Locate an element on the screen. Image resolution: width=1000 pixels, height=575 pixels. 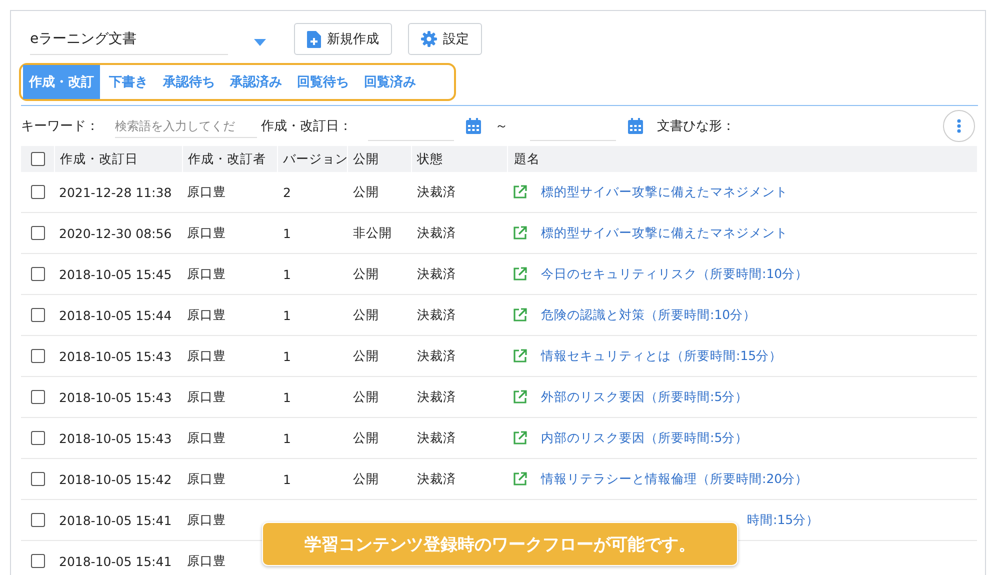
template-label: 文書ひな形： is located at coordinates (696, 126).